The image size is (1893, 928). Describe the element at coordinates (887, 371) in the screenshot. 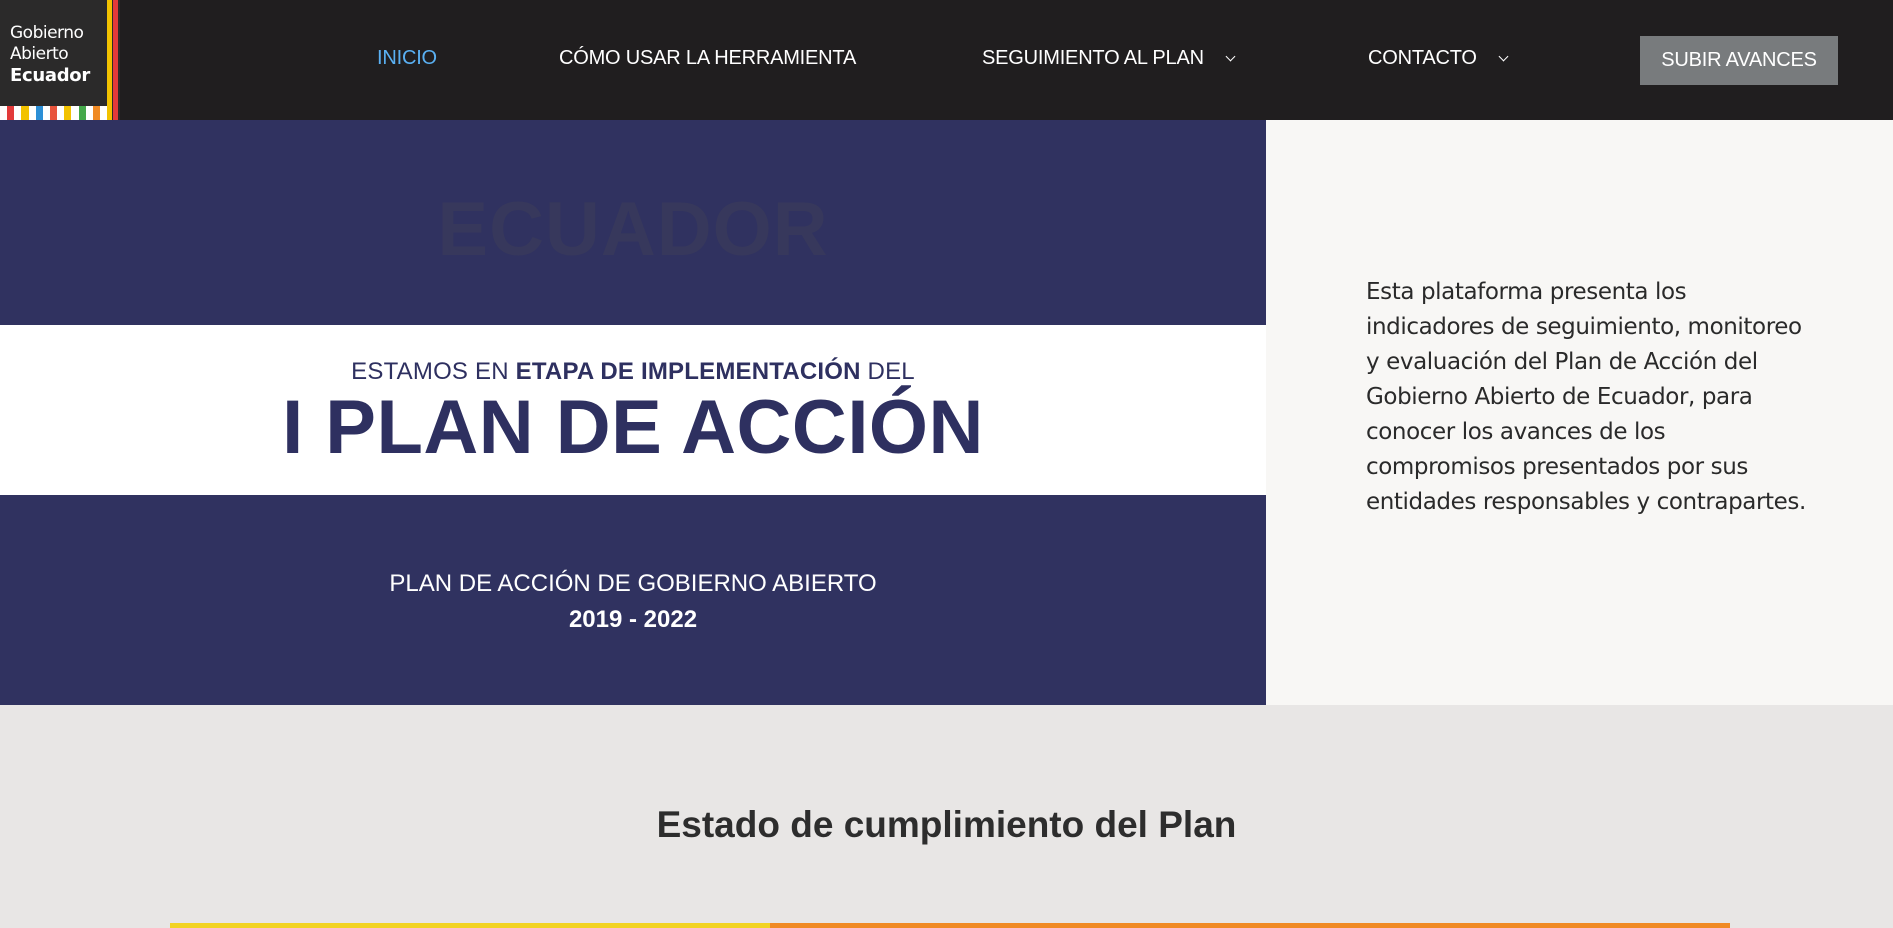

I see `stage-suffix: DEL` at that location.